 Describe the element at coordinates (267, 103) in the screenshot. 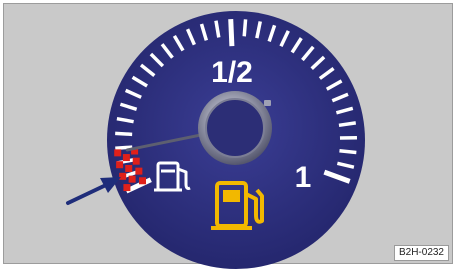

I see `gauge-hub-tab` at that location.